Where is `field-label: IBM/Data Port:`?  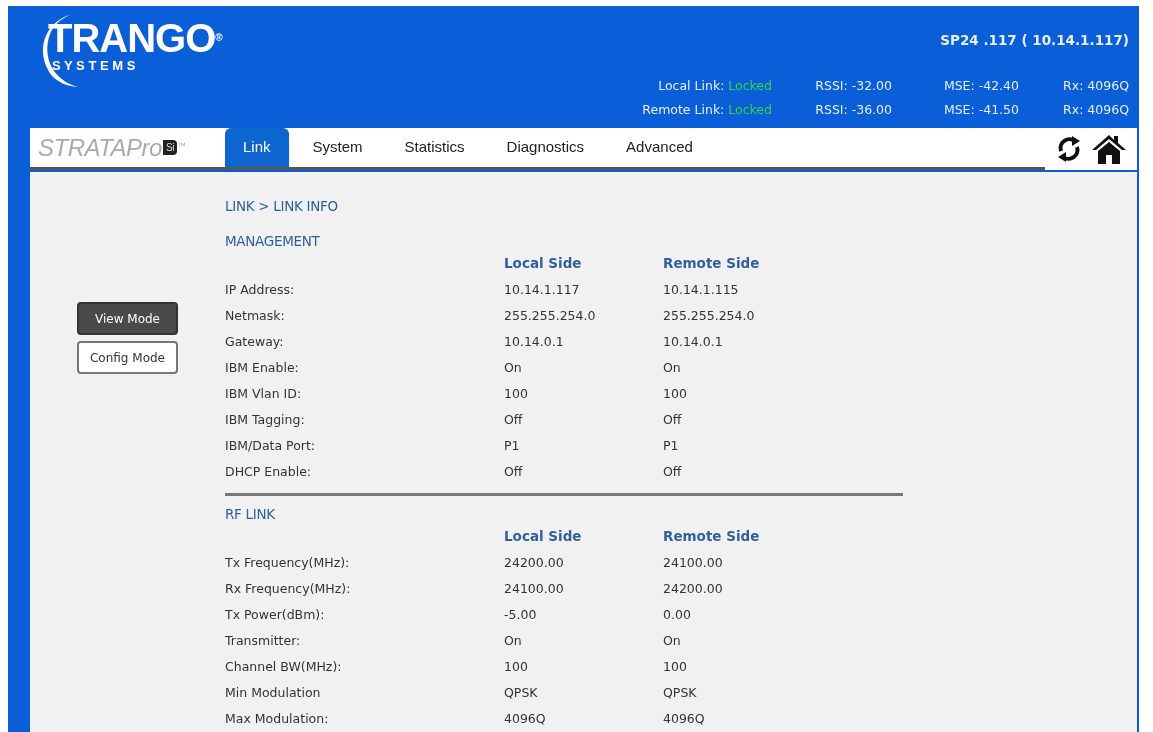
field-label: IBM/Data Port: is located at coordinates (270, 445).